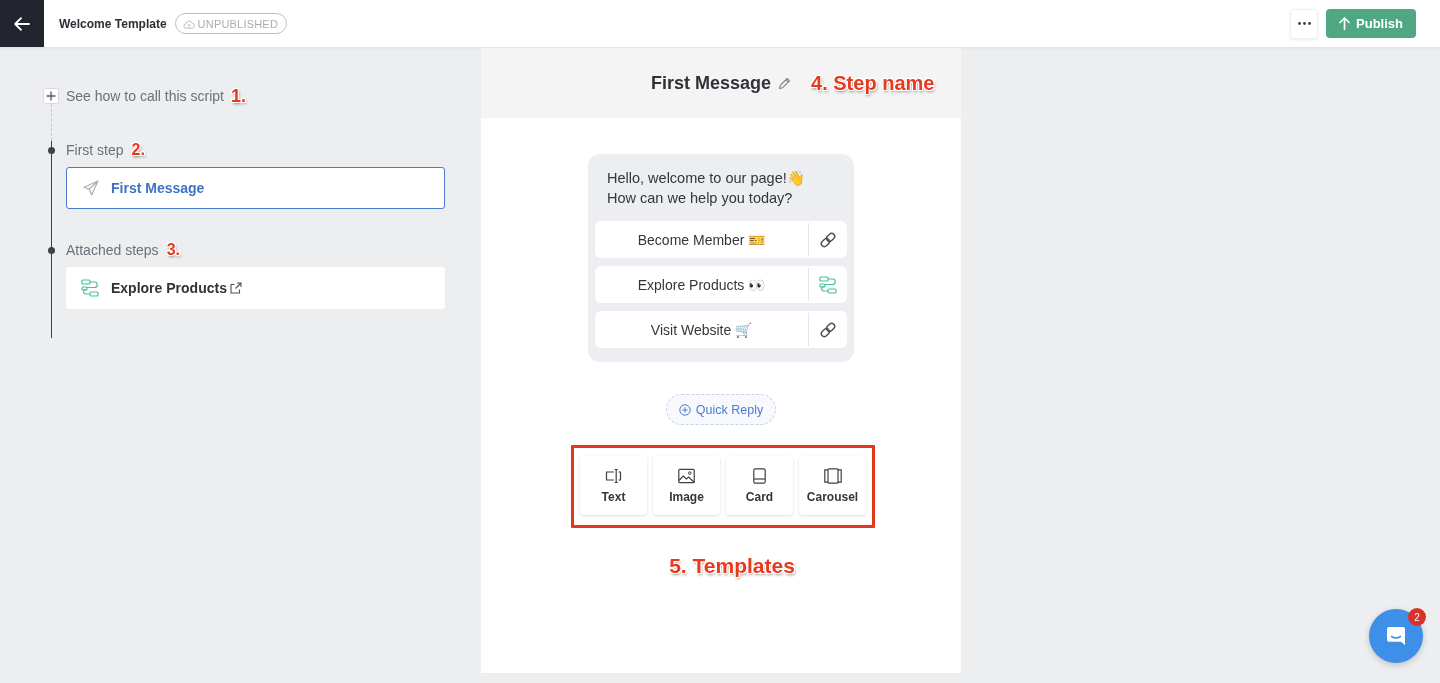  What do you see at coordinates (238, 96) in the screenshot?
I see `annotation-label: 1.` at bounding box center [238, 96].